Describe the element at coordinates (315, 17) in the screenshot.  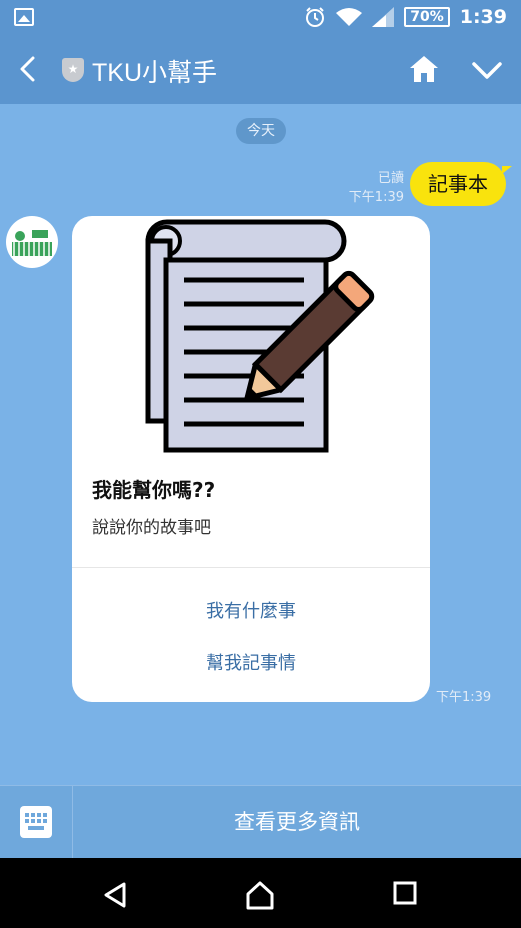
I see `alarm-icon` at that location.